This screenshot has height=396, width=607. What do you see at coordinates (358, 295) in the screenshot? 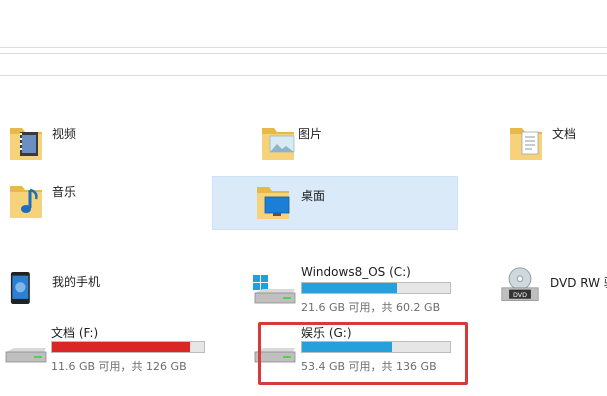
I see `drive-c: Windows8_OS (C:) 21.6 GB 可用，共 60.2 GB` at bounding box center [358, 295].